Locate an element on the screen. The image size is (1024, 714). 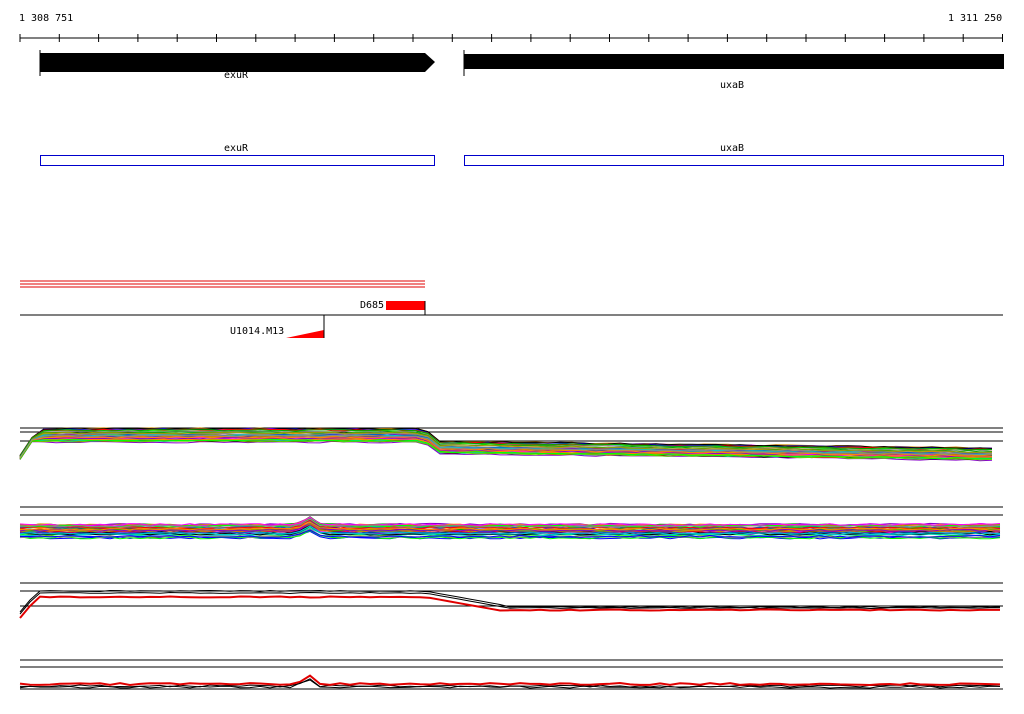
gene-model-exur is located at coordinates (237, 160).